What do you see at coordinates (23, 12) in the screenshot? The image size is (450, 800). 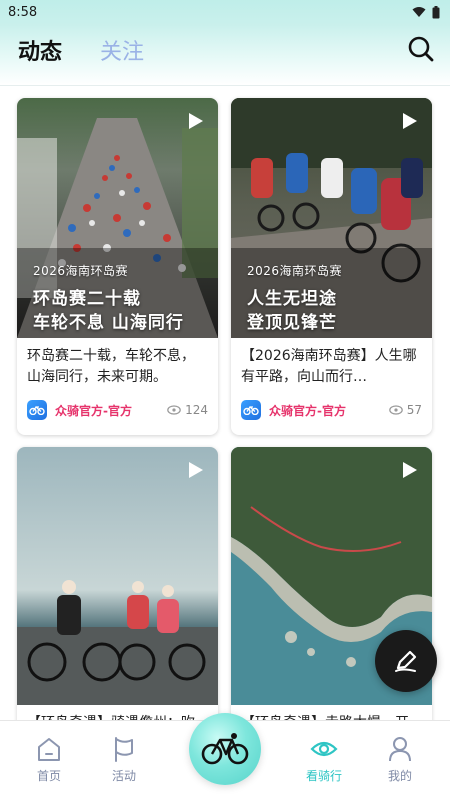 I see `status-time: 8:58` at bounding box center [23, 12].